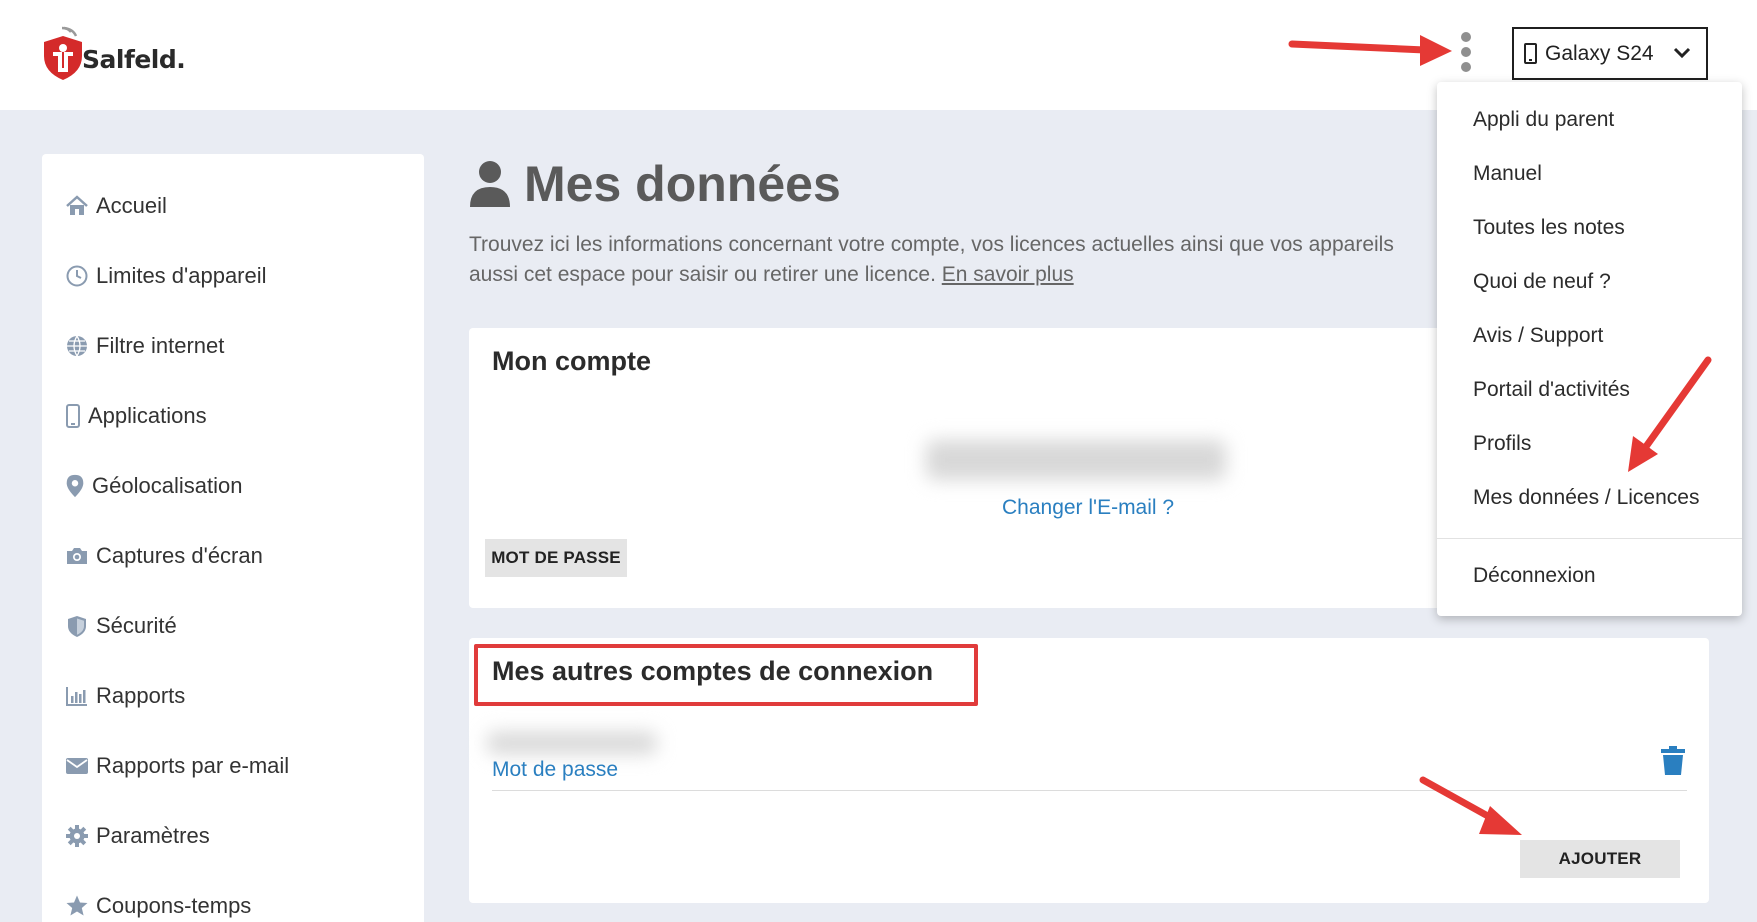 The image size is (1757, 922). What do you see at coordinates (556, 558) in the screenshot?
I see `password-button: MOT DE PASSE` at bounding box center [556, 558].